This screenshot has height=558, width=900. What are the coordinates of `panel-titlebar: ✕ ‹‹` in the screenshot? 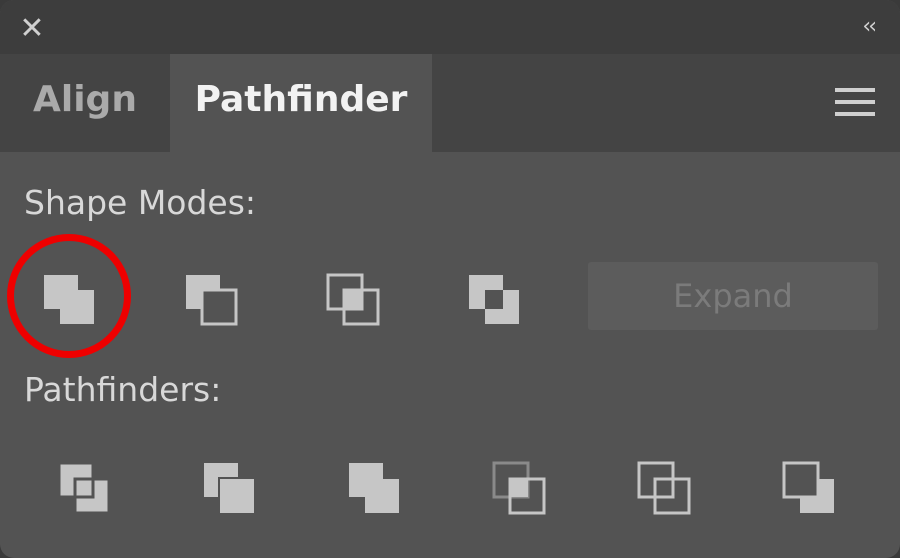 It's located at (450, 27).